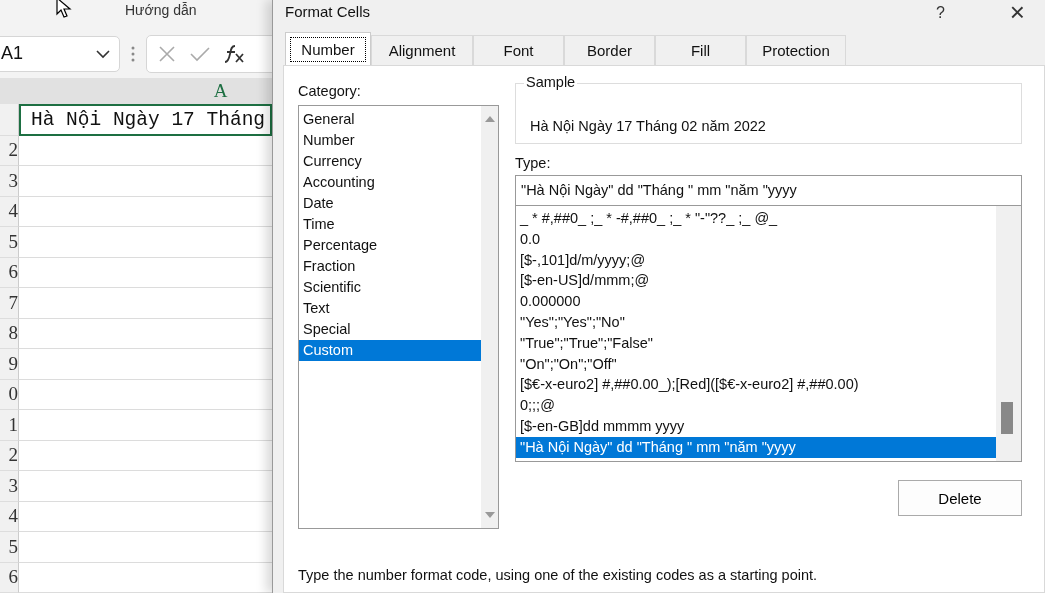  I want to click on sample-text: Hà Nội Ngày 17 Tháng 02 năm 2022, so click(648, 126).